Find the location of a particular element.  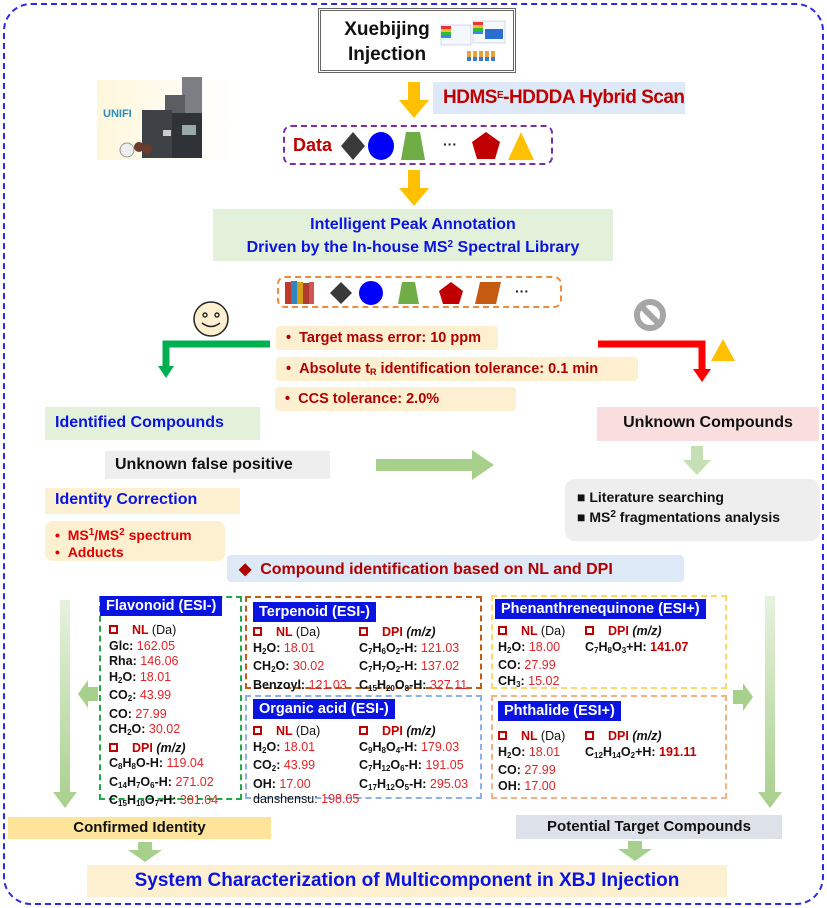

title-line2: Injection is located at coordinates (387, 54).